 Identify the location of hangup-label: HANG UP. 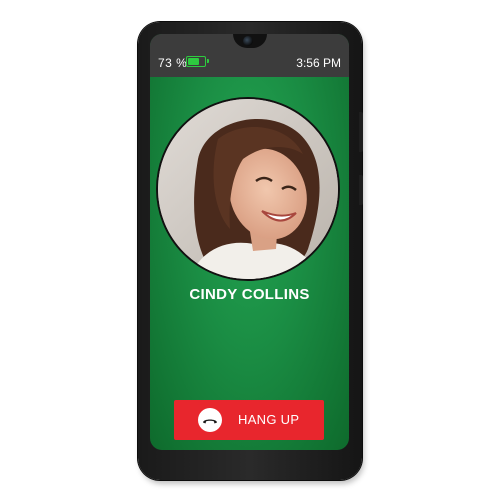
(269, 419).